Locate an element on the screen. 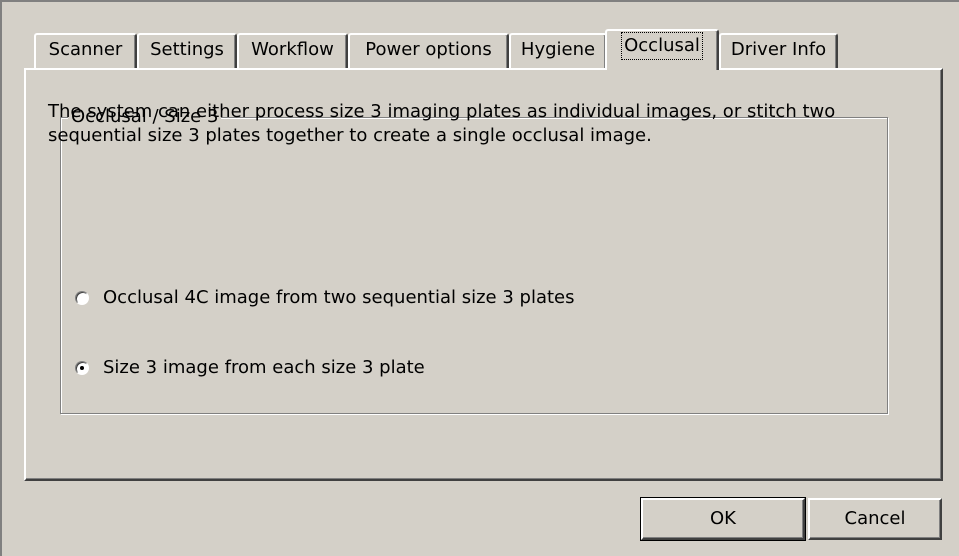 Image resolution: width=959 pixels, height=556 pixels. tab-driver-info: Driver Info is located at coordinates (778, 51).